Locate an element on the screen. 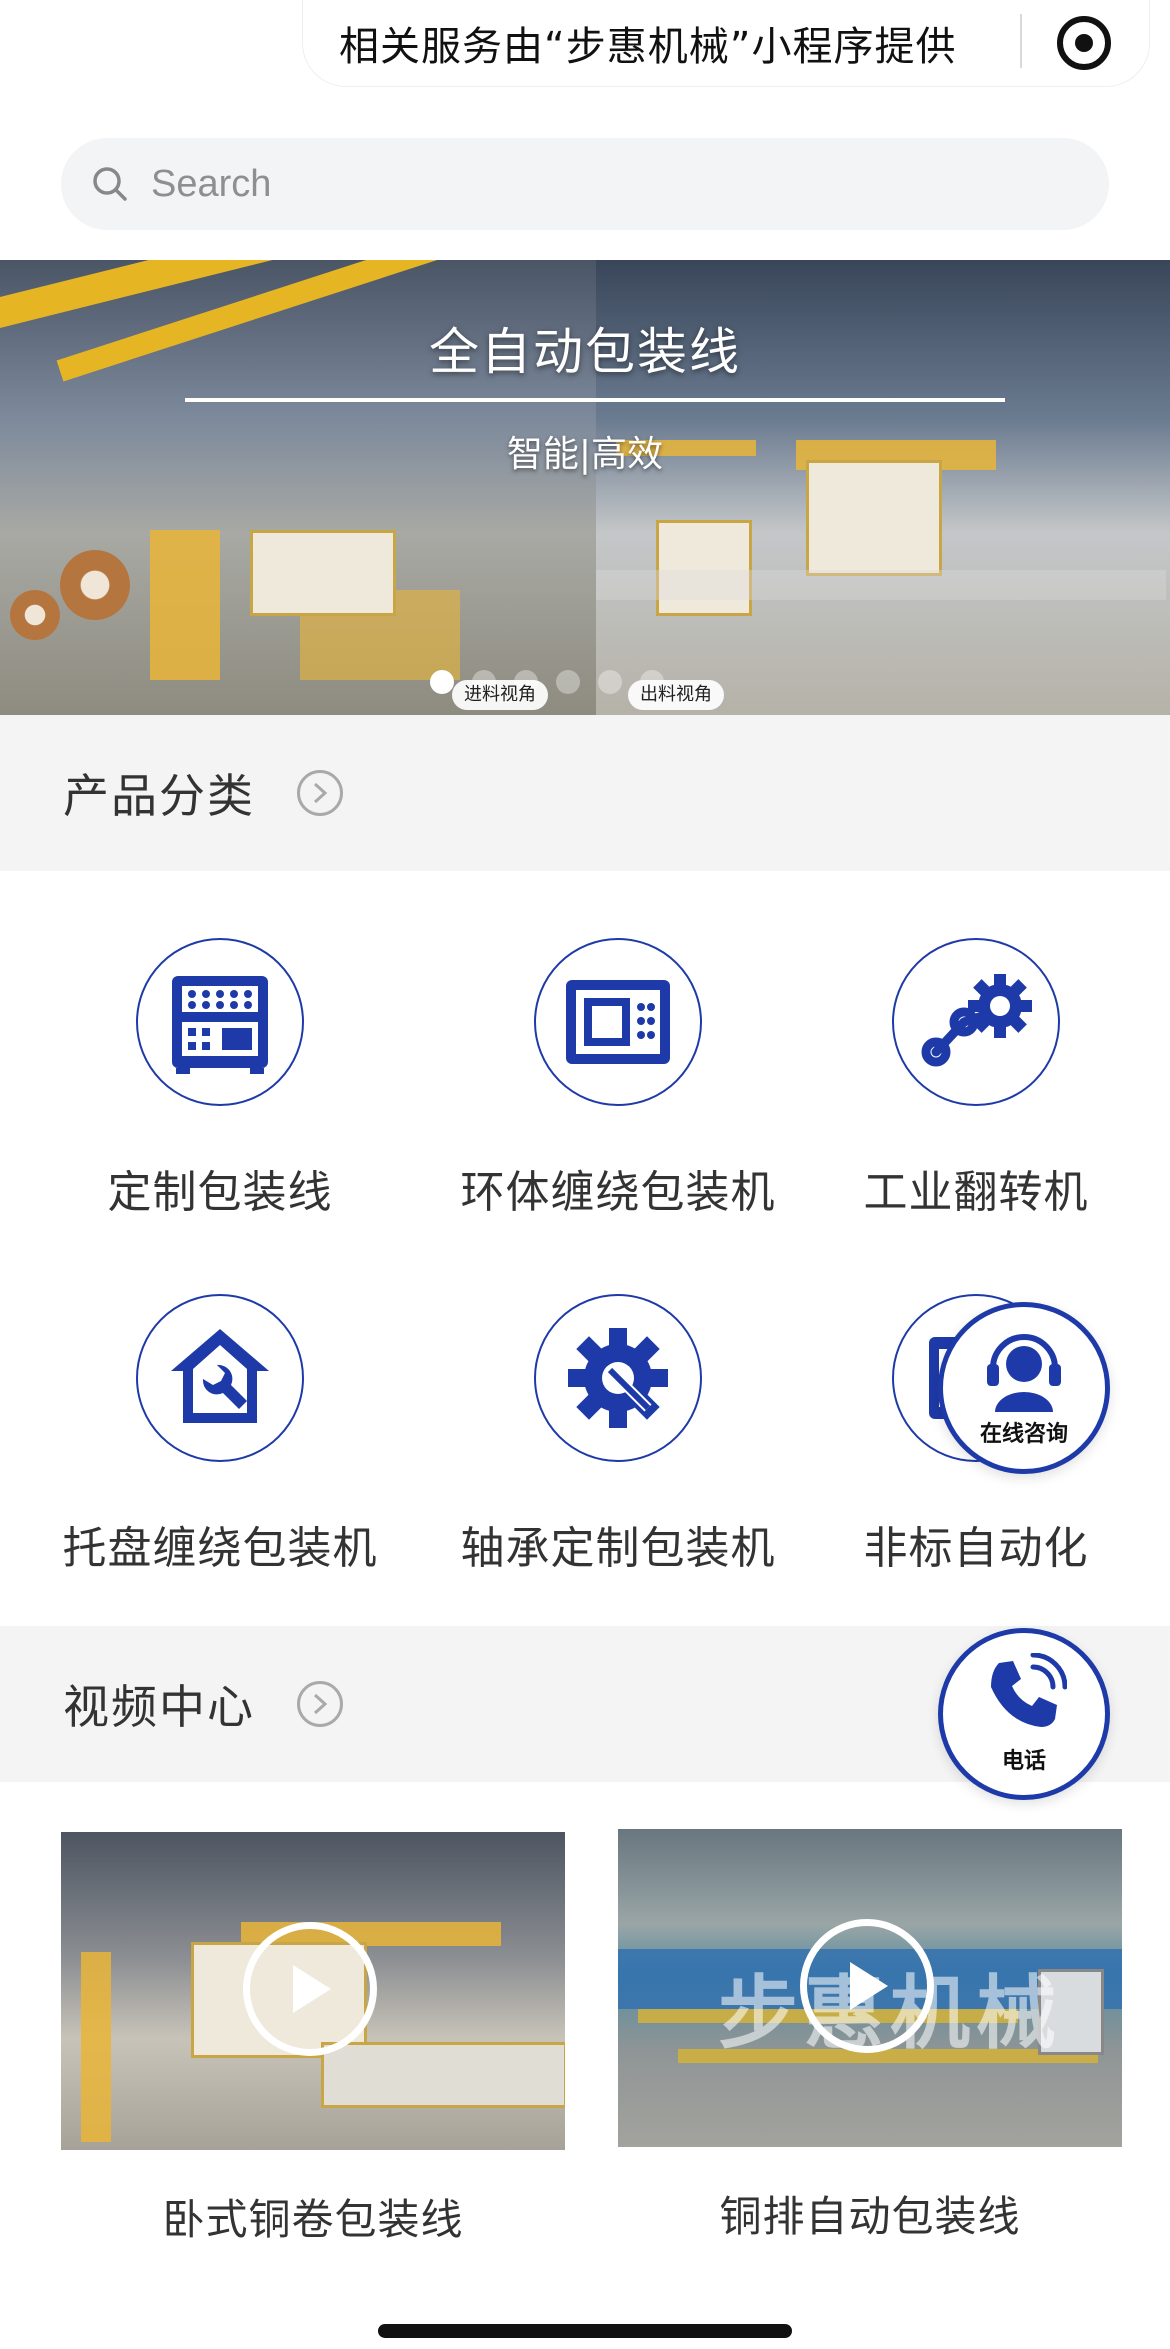 The width and height of the screenshot is (1170, 2349). control-box-icon is located at coordinates (618, 1022).